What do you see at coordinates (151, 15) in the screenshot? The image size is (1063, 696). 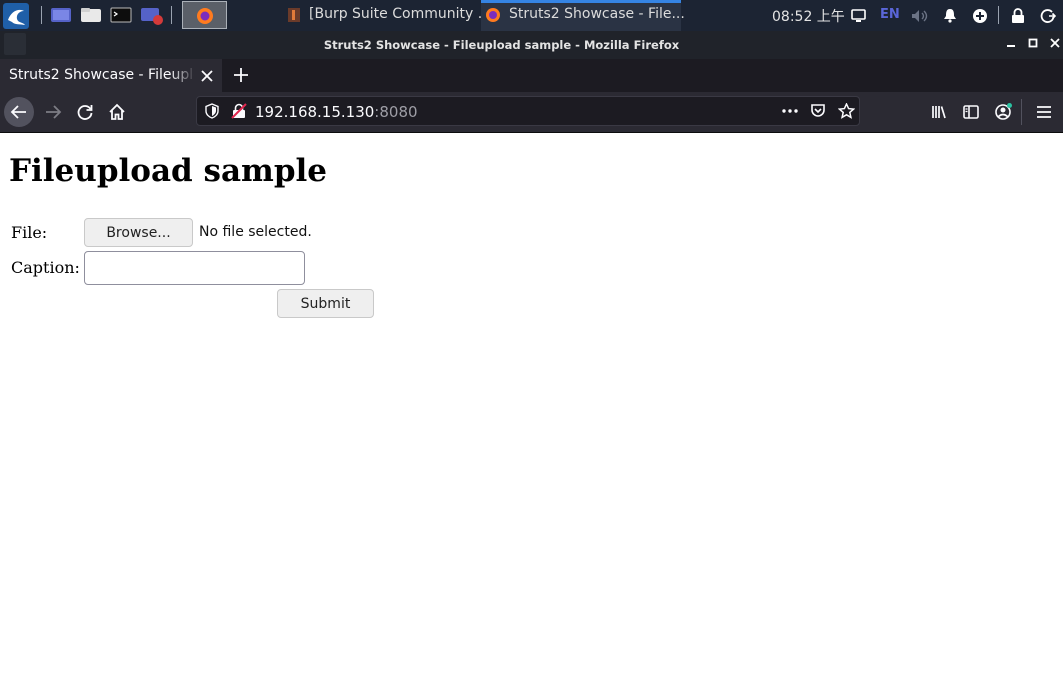 I see `screen-recorder-launcher-icon` at bounding box center [151, 15].